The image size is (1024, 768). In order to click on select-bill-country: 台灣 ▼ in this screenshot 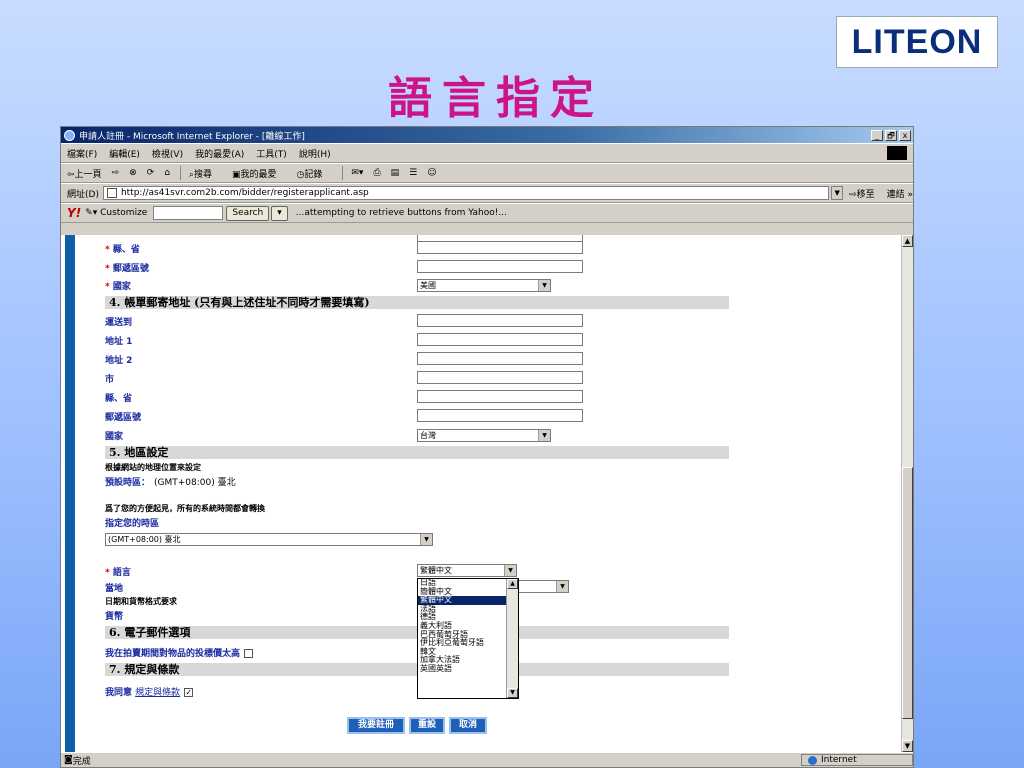, I will do `click(484, 435)`.